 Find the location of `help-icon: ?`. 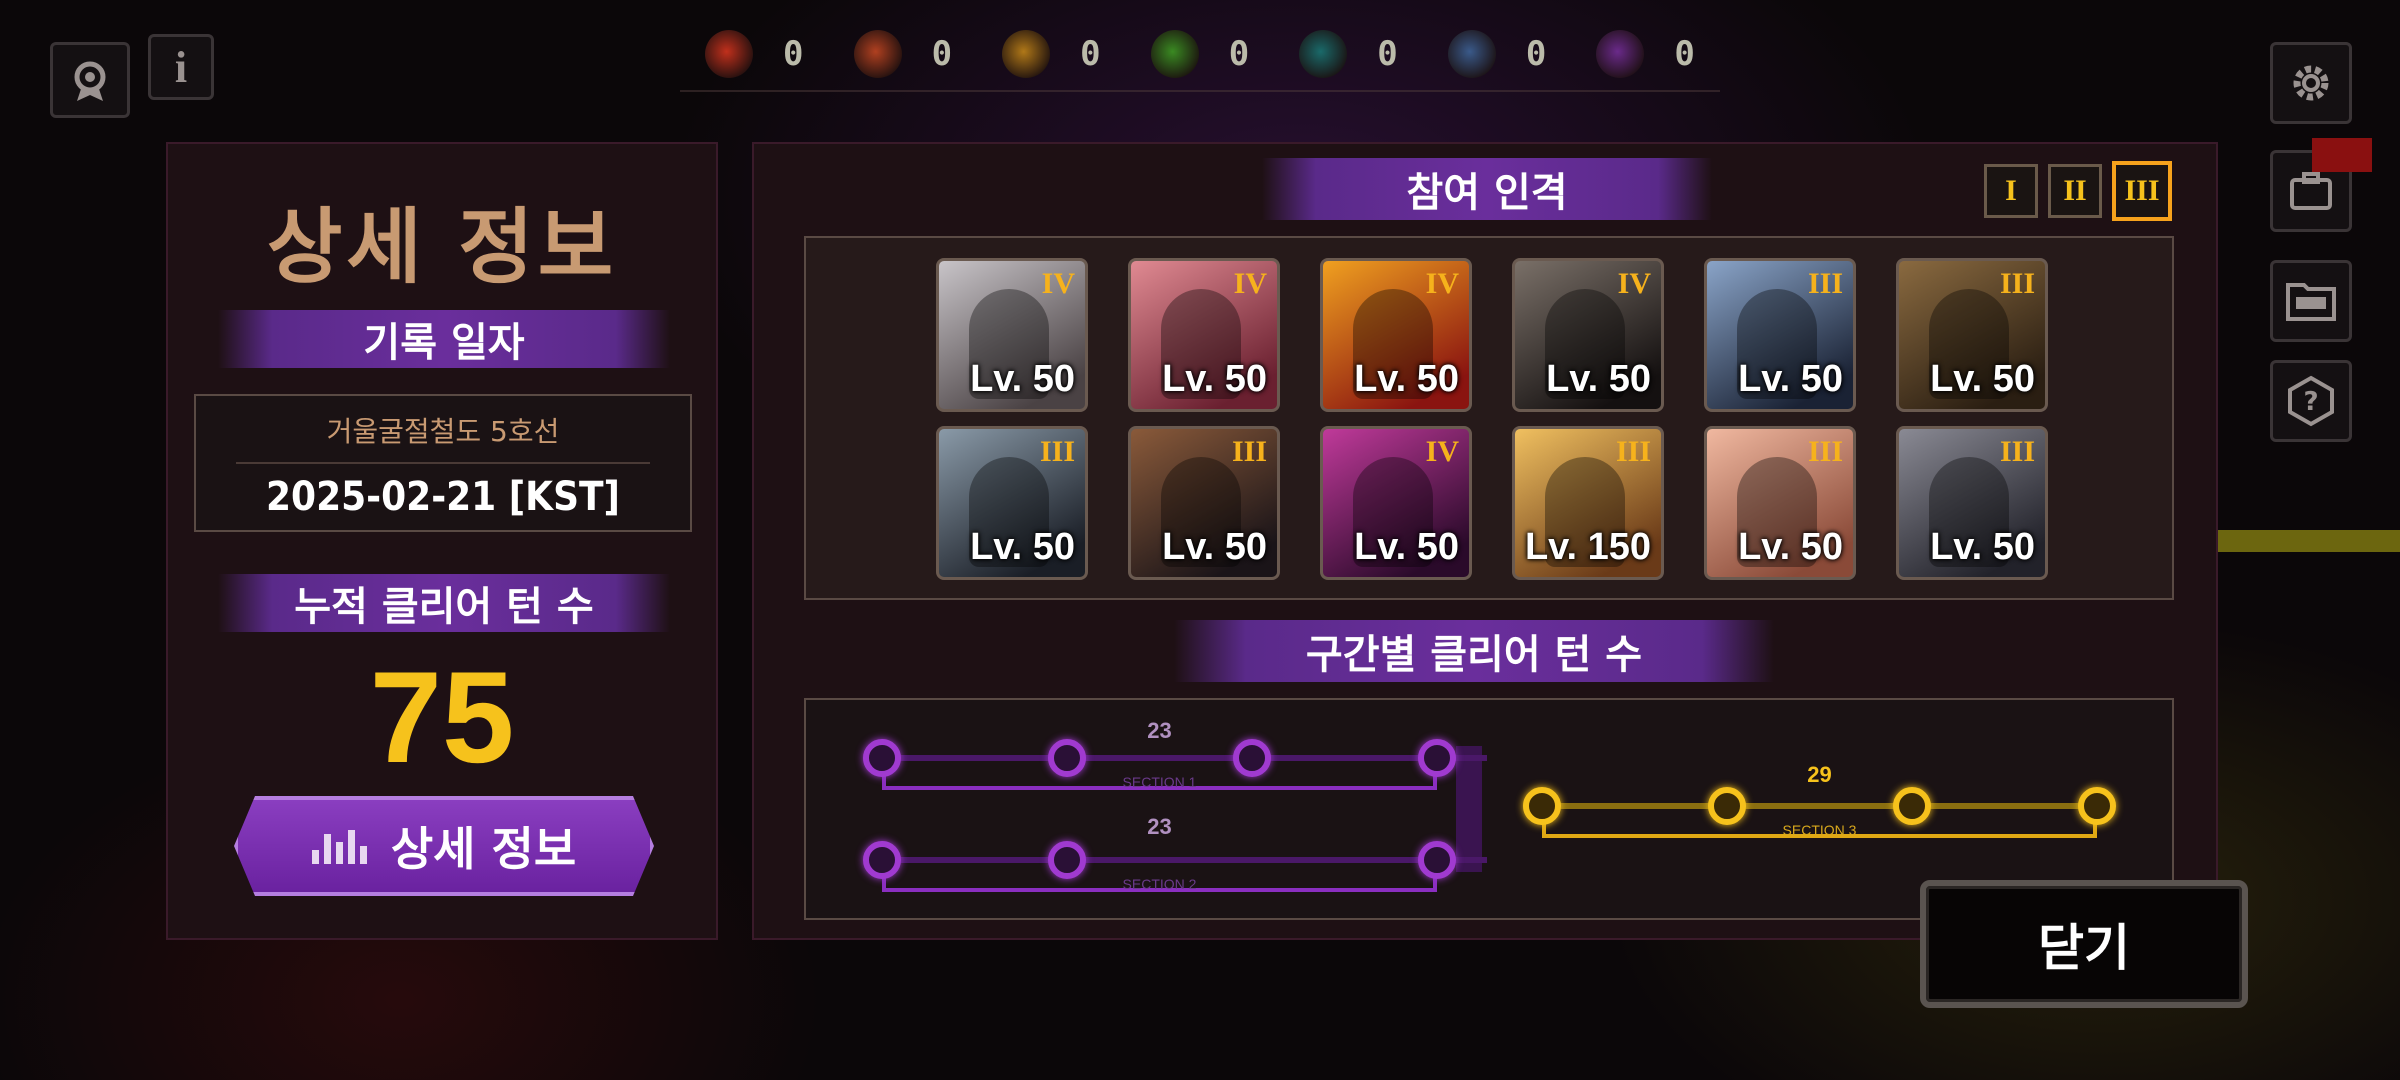

help-icon: ? is located at coordinates (2311, 401).